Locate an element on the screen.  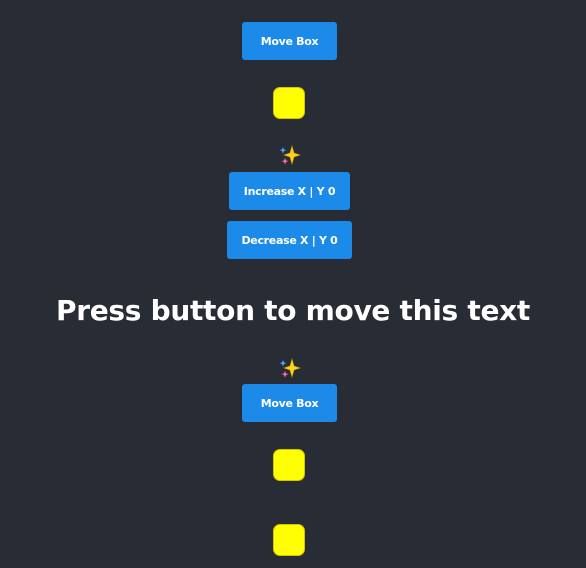
increase-xy-button: Increase X | Y 0 is located at coordinates (289, 191).